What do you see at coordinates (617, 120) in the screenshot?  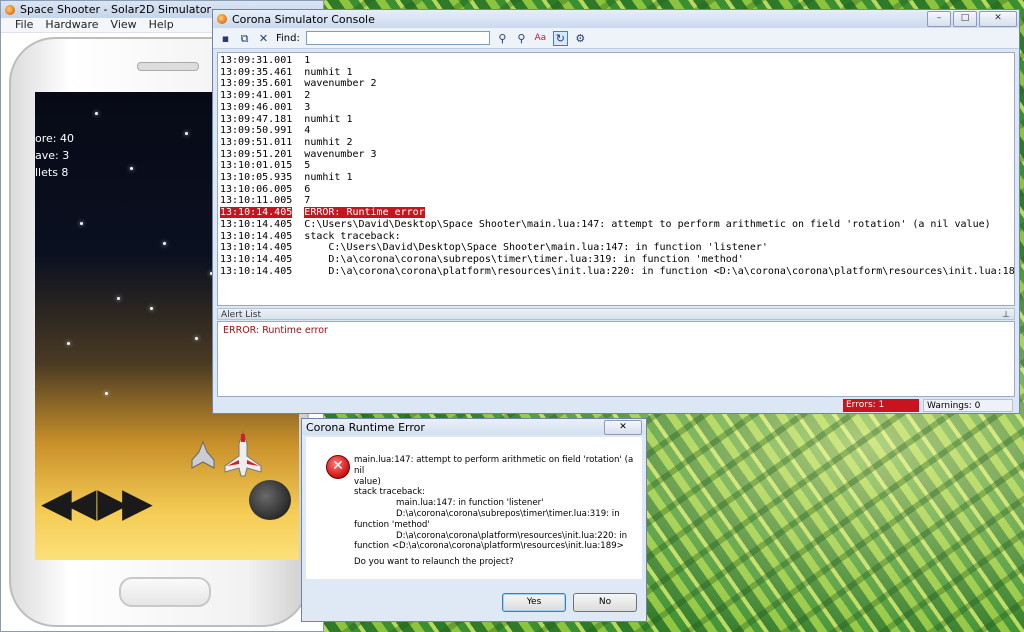 I see `log-line: 13:09:47.181 numhit 1` at bounding box center [617, 120].